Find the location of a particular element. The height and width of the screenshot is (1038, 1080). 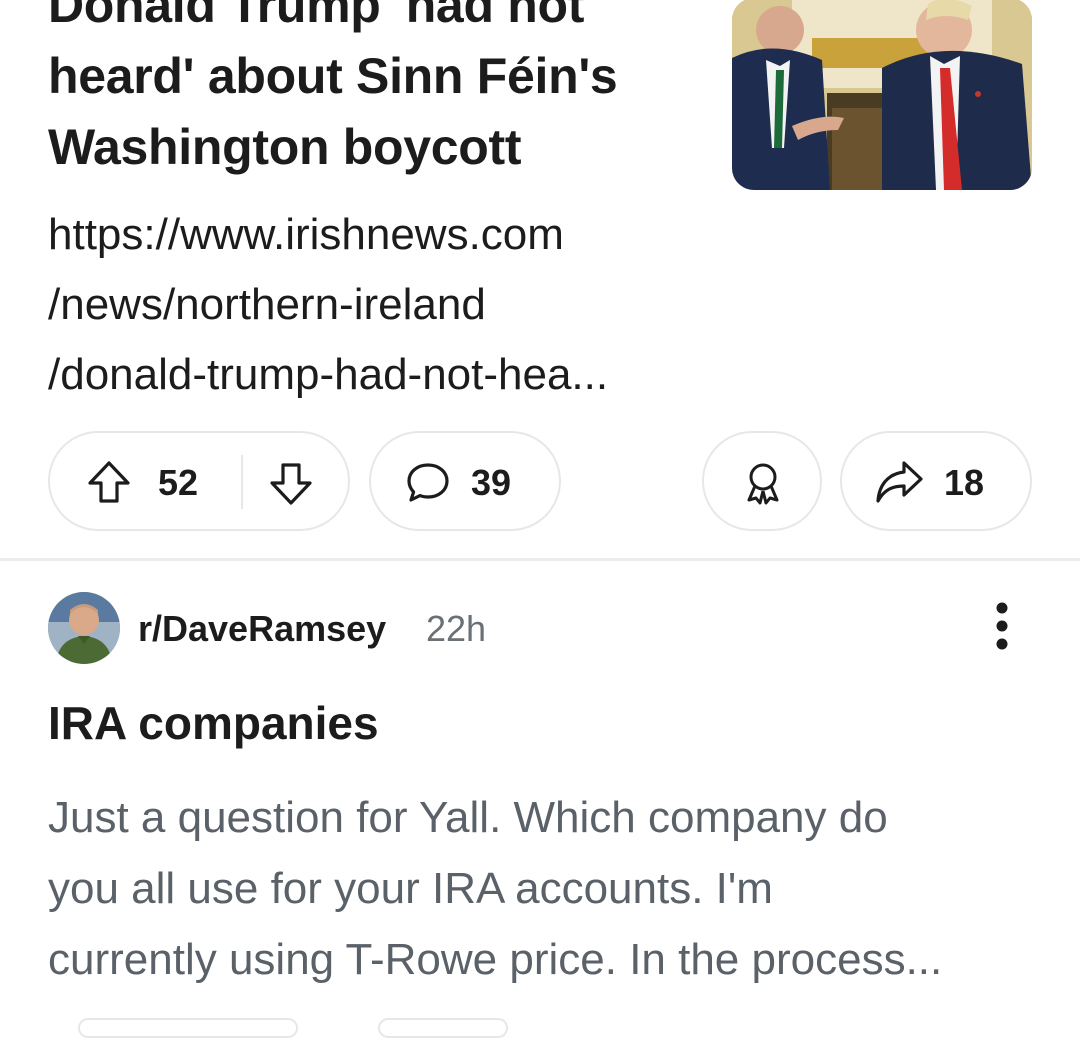

award-button is located at coordinates (762, 481).